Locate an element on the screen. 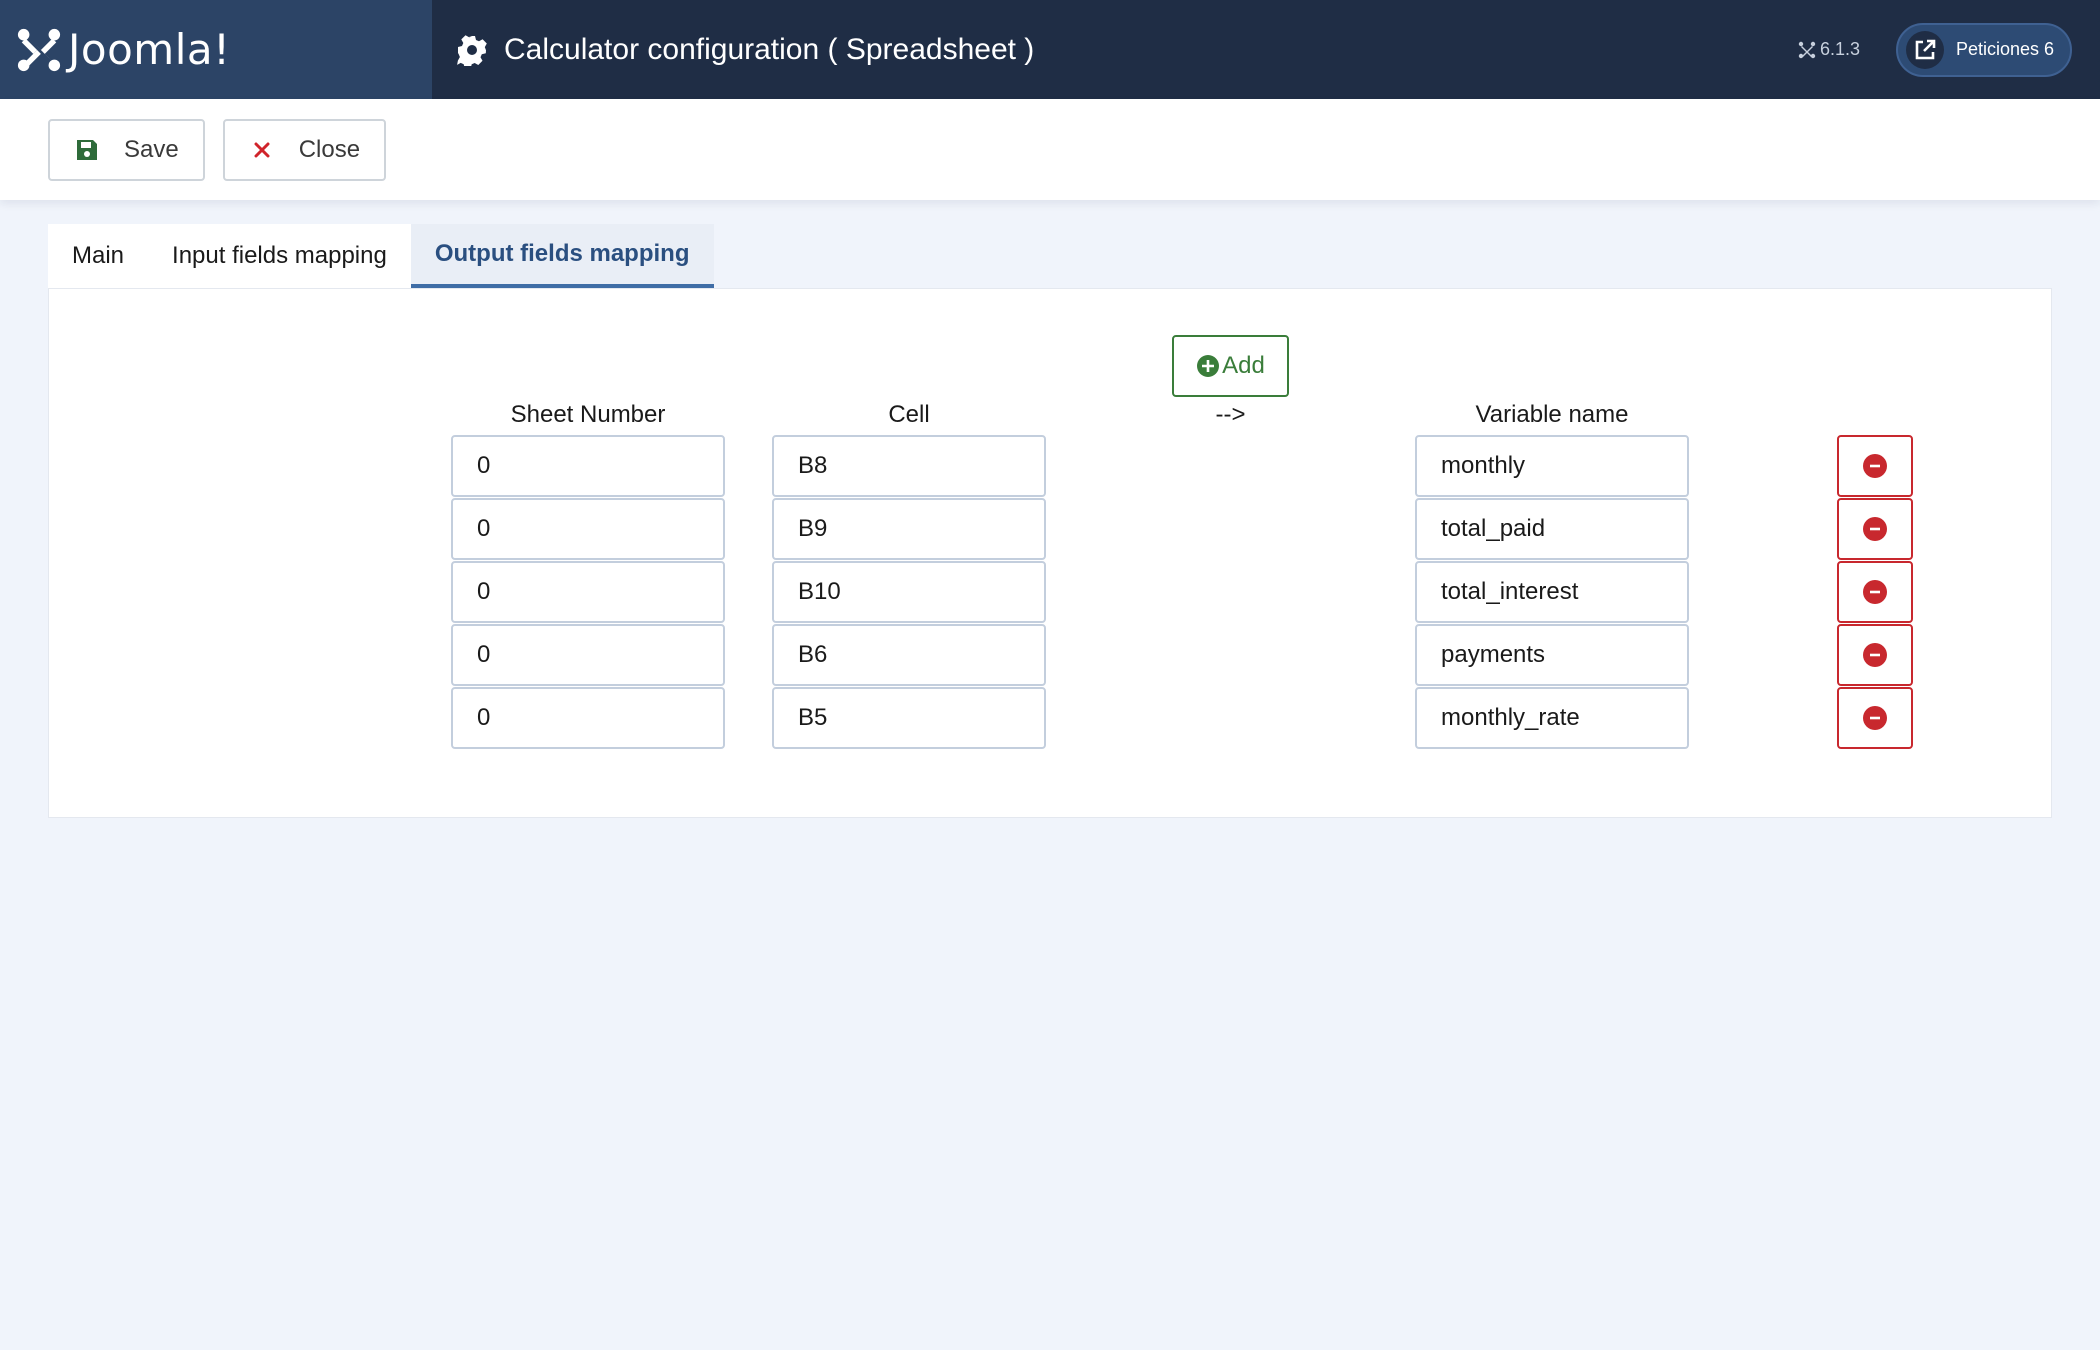  peticiones-label: Peticiones 6 is located at coordinates (2005, 49).